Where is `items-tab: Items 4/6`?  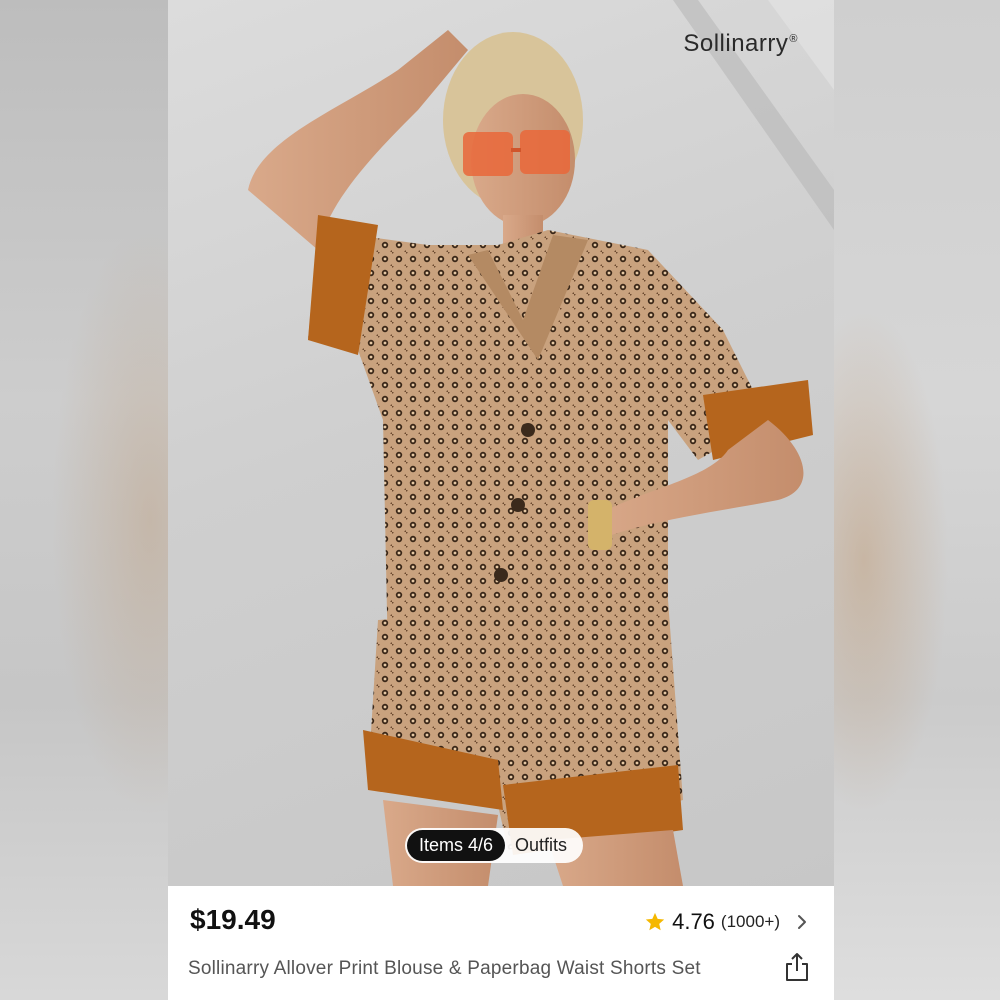
items-tab: Items 4/6 is located at coordinates (456, 845).